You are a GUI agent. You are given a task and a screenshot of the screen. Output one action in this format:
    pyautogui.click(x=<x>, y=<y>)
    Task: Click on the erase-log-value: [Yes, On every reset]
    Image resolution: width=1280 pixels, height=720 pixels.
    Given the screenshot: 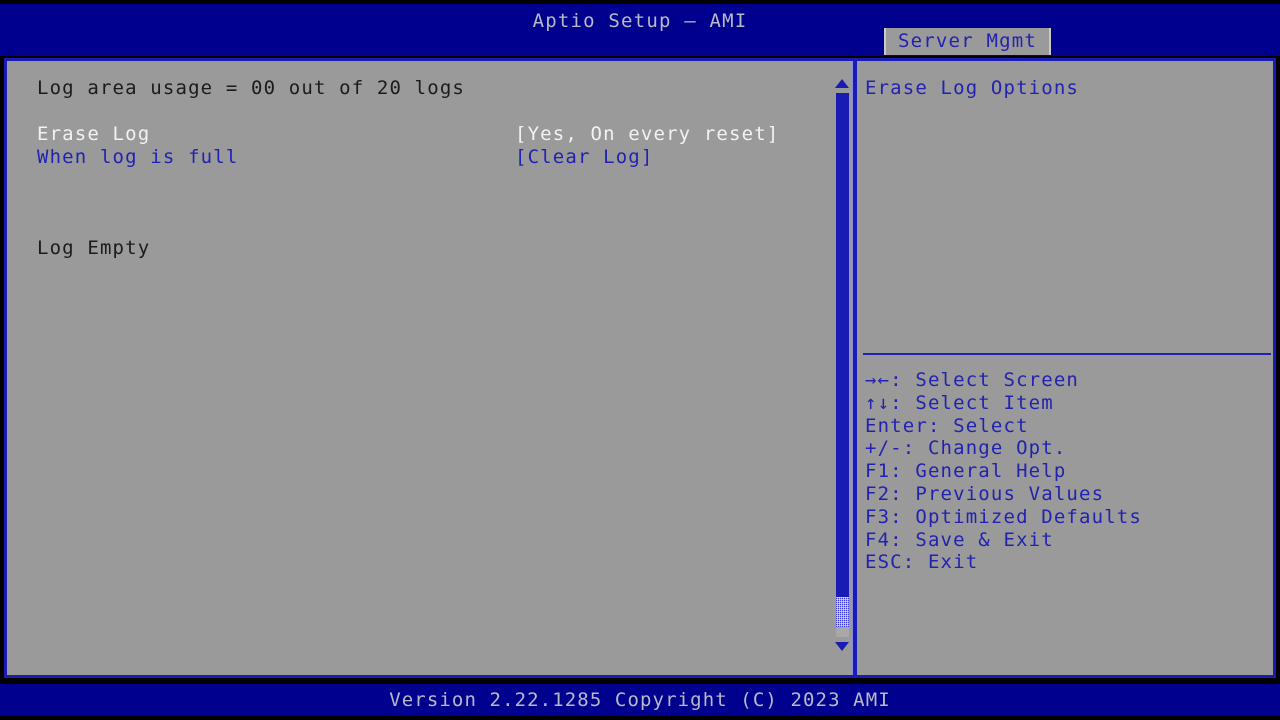 What is the action you would take?
    pyautogui.click(x=647, y=134)
    